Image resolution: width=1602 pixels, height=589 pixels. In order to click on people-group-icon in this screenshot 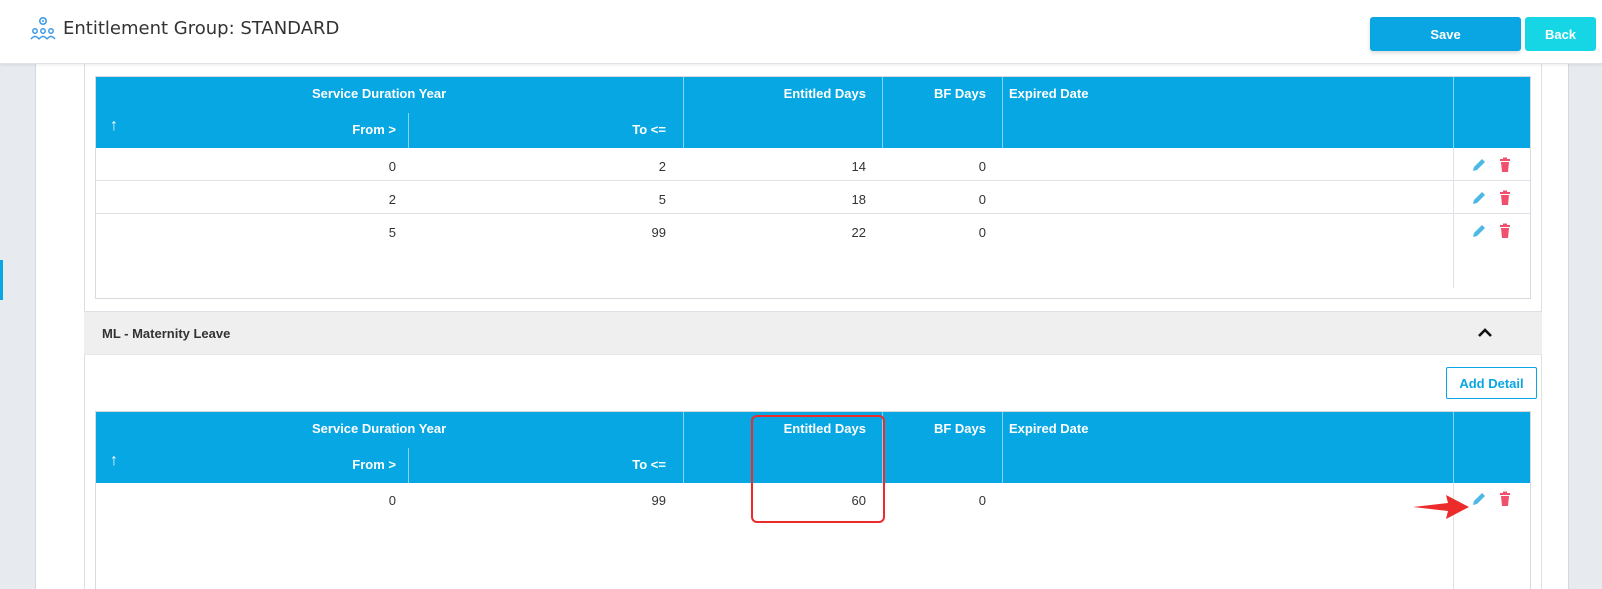, I will do `click(43, 28)`.